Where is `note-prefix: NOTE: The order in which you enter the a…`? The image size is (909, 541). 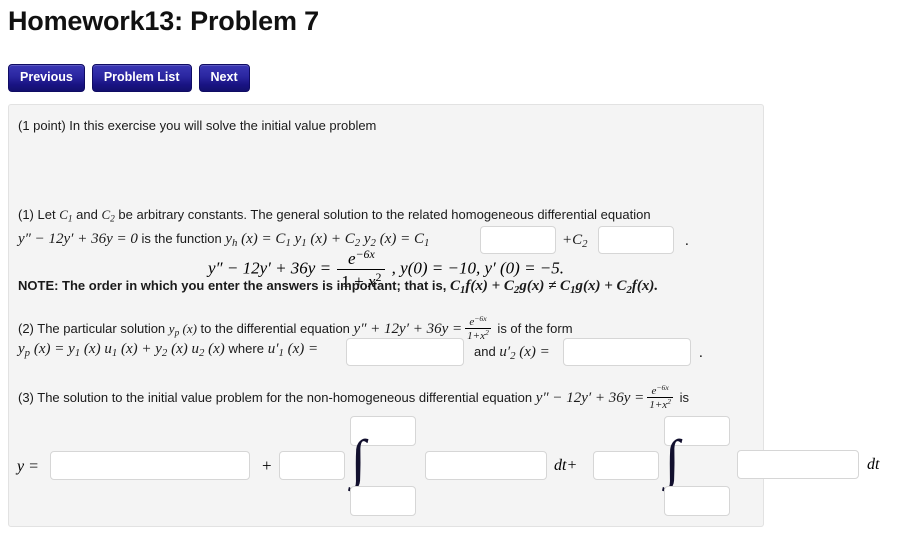 note-prefix: NOTE: The order in which you enter the a… is located at coordinates (234, 285).